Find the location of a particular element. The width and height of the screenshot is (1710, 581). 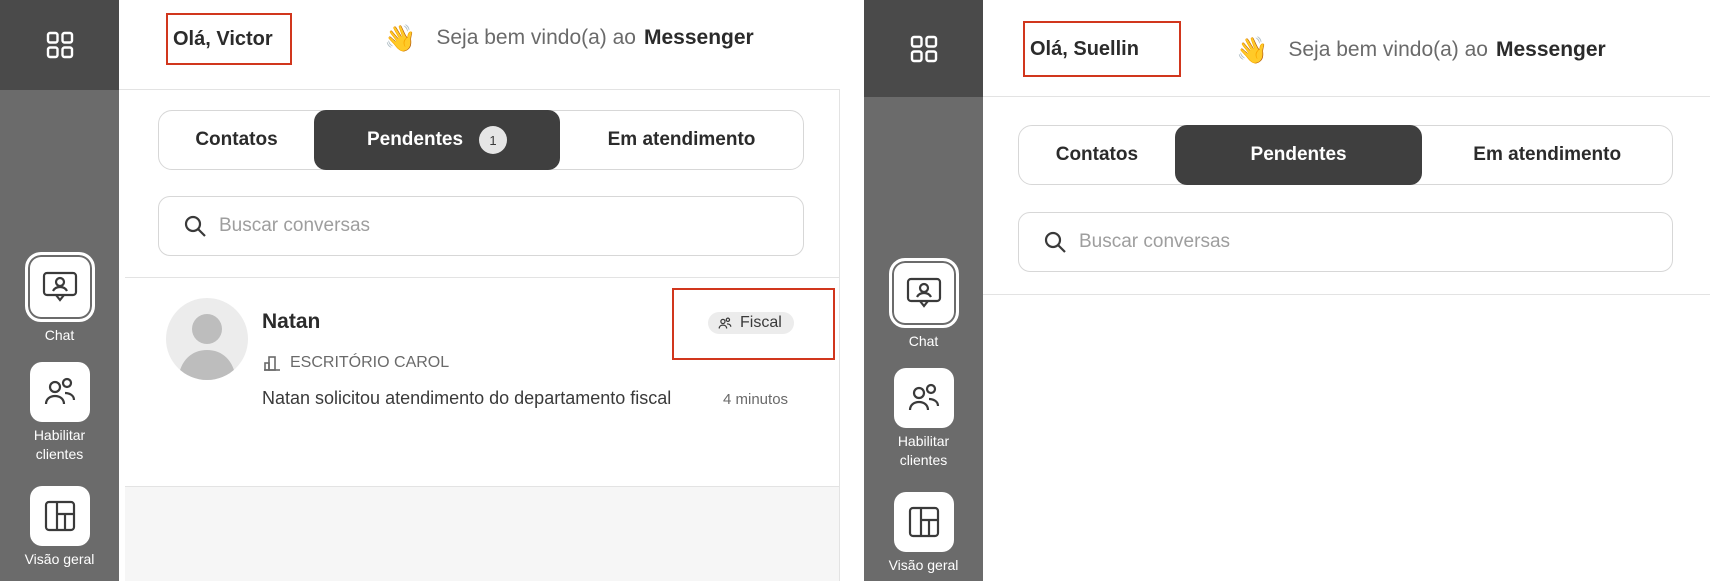

tab-pendentes: Pendentes 1 is located at coordinates (437, 140).